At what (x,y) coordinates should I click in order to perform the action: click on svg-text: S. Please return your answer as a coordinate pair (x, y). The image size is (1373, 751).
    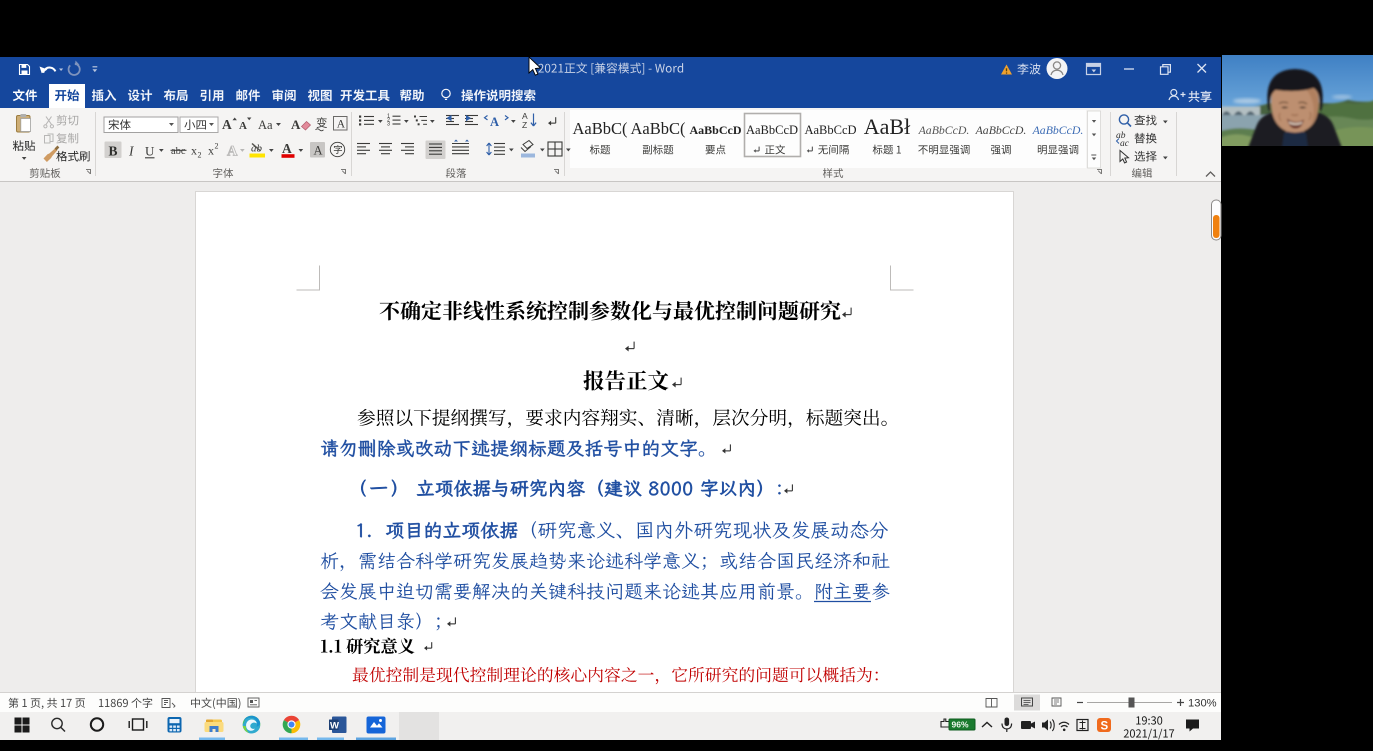
    Looking at the image, I should click on (1105, 727).